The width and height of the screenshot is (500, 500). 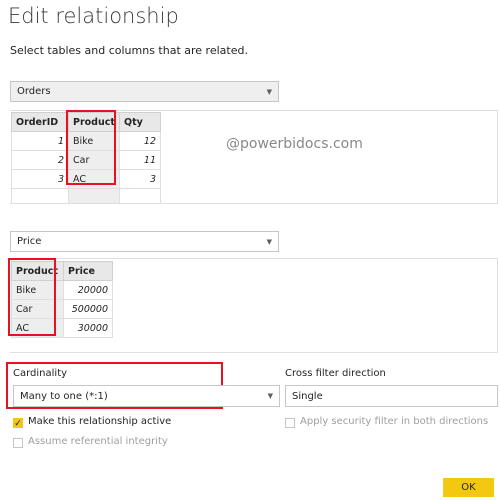 I want to click on cardinality-label: Cardinality, so click(x=40, y=373).